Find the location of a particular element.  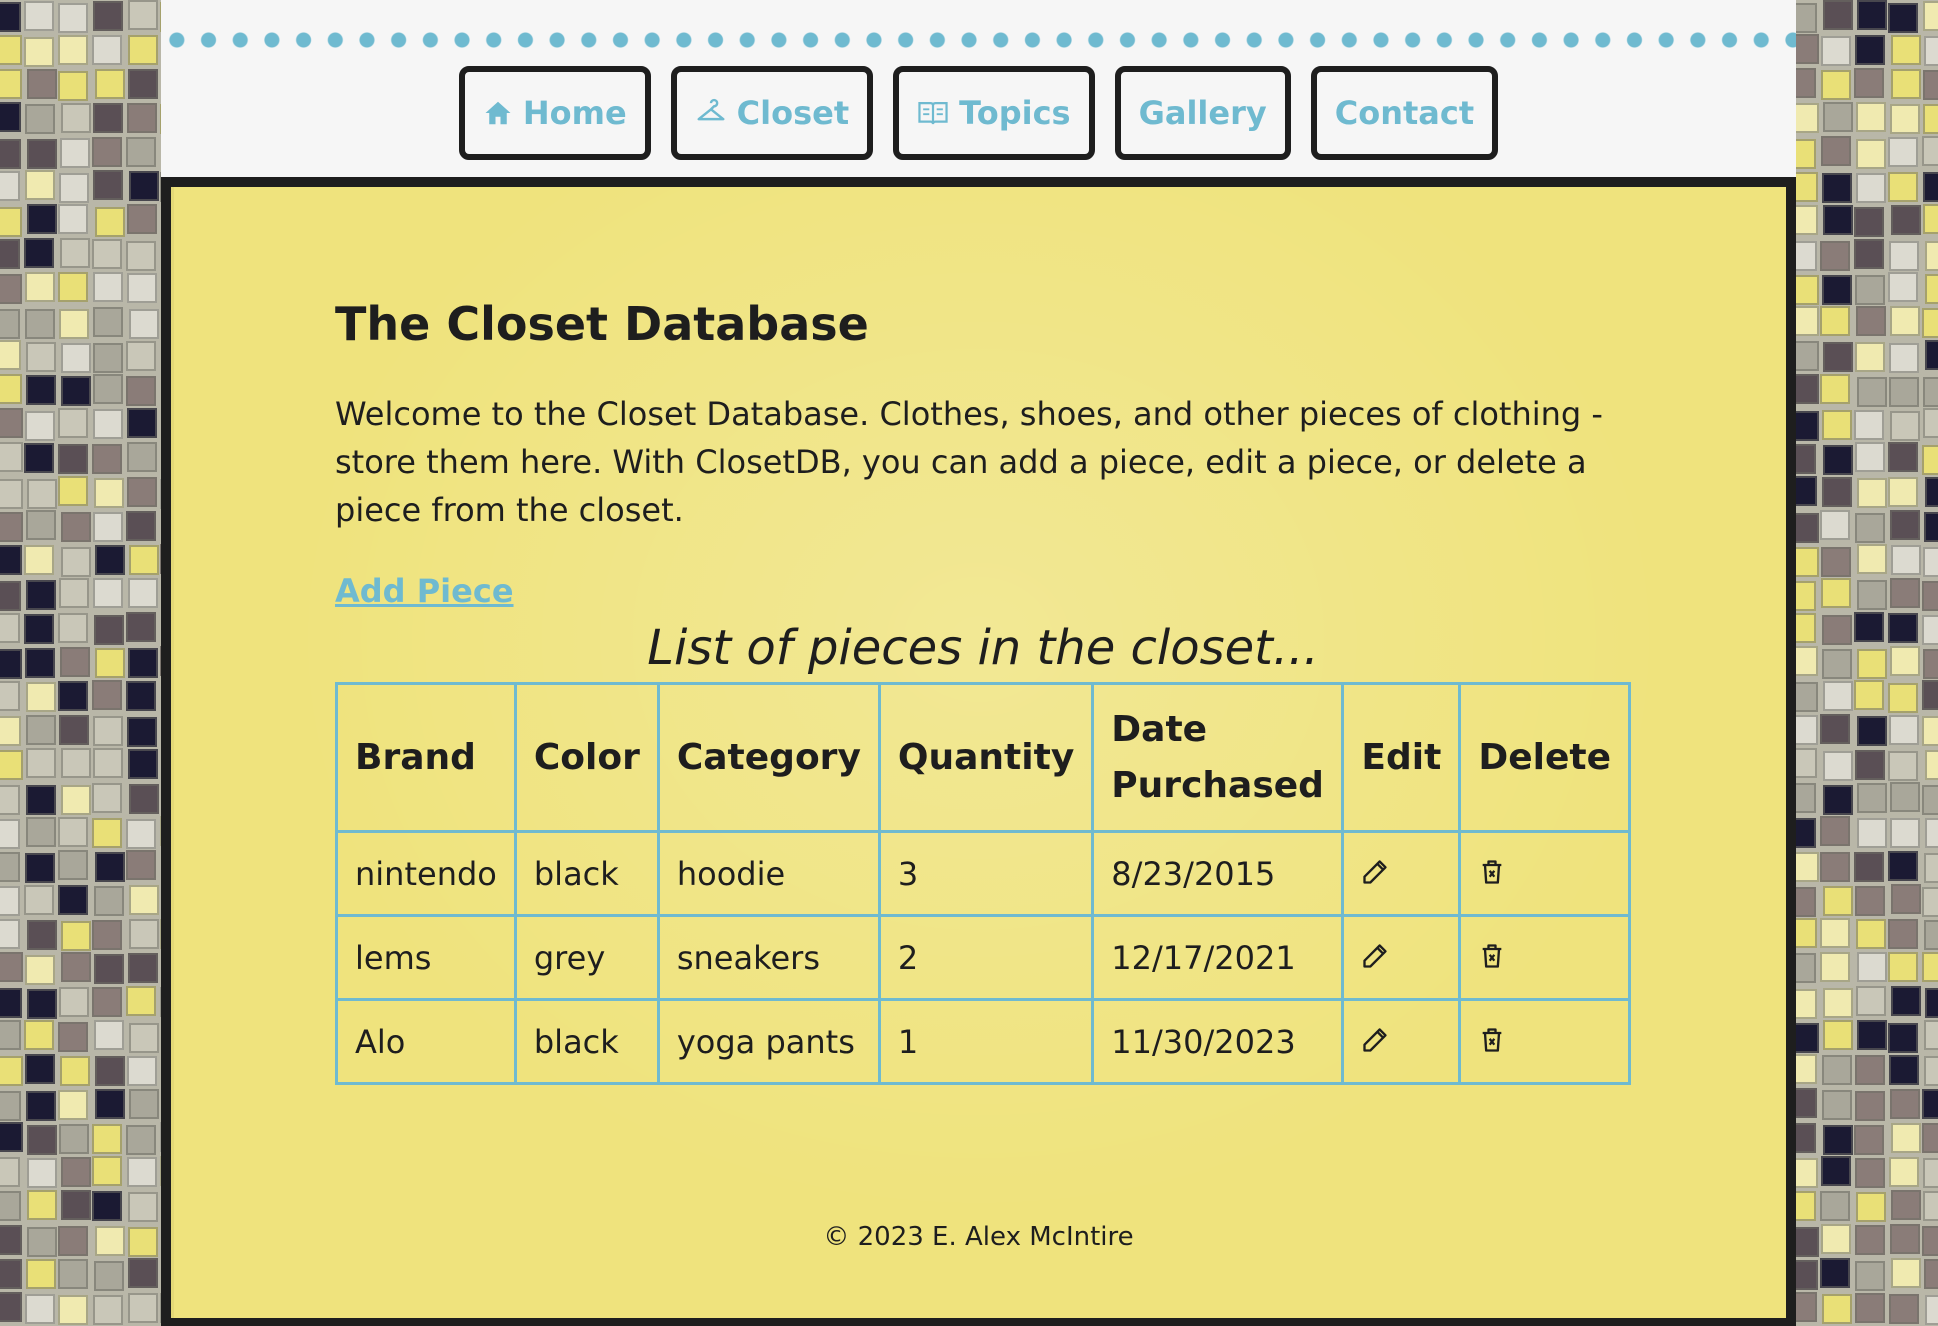

cell-brand: nintendo is located at coordinates (426, 874).